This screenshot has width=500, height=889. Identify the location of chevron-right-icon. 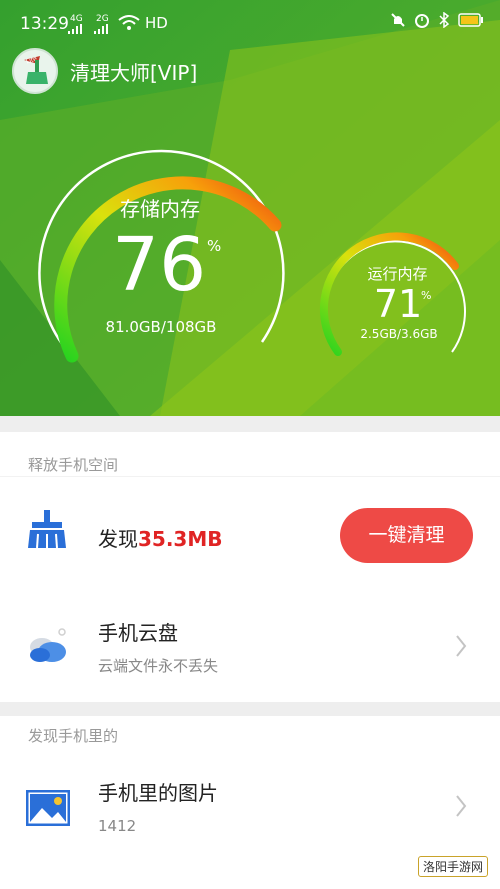
(461, 646).